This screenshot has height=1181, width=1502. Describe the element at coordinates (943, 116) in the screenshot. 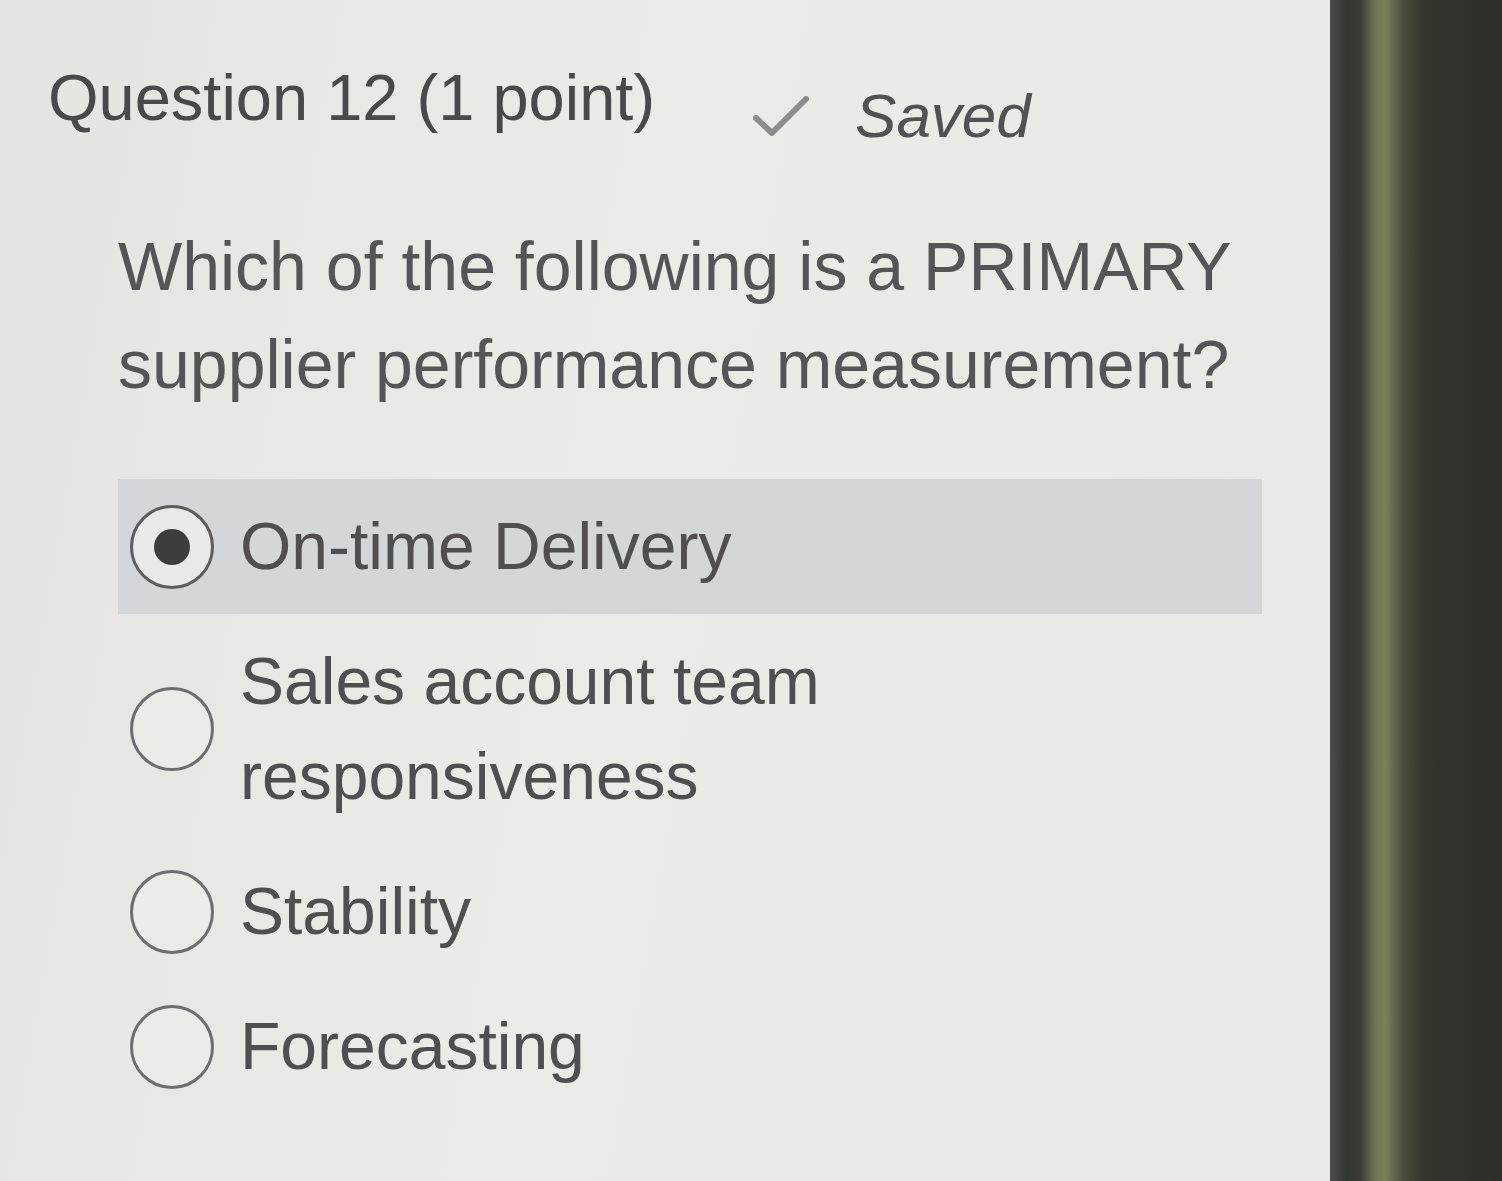

I see `saved-status: Saved` at that location.